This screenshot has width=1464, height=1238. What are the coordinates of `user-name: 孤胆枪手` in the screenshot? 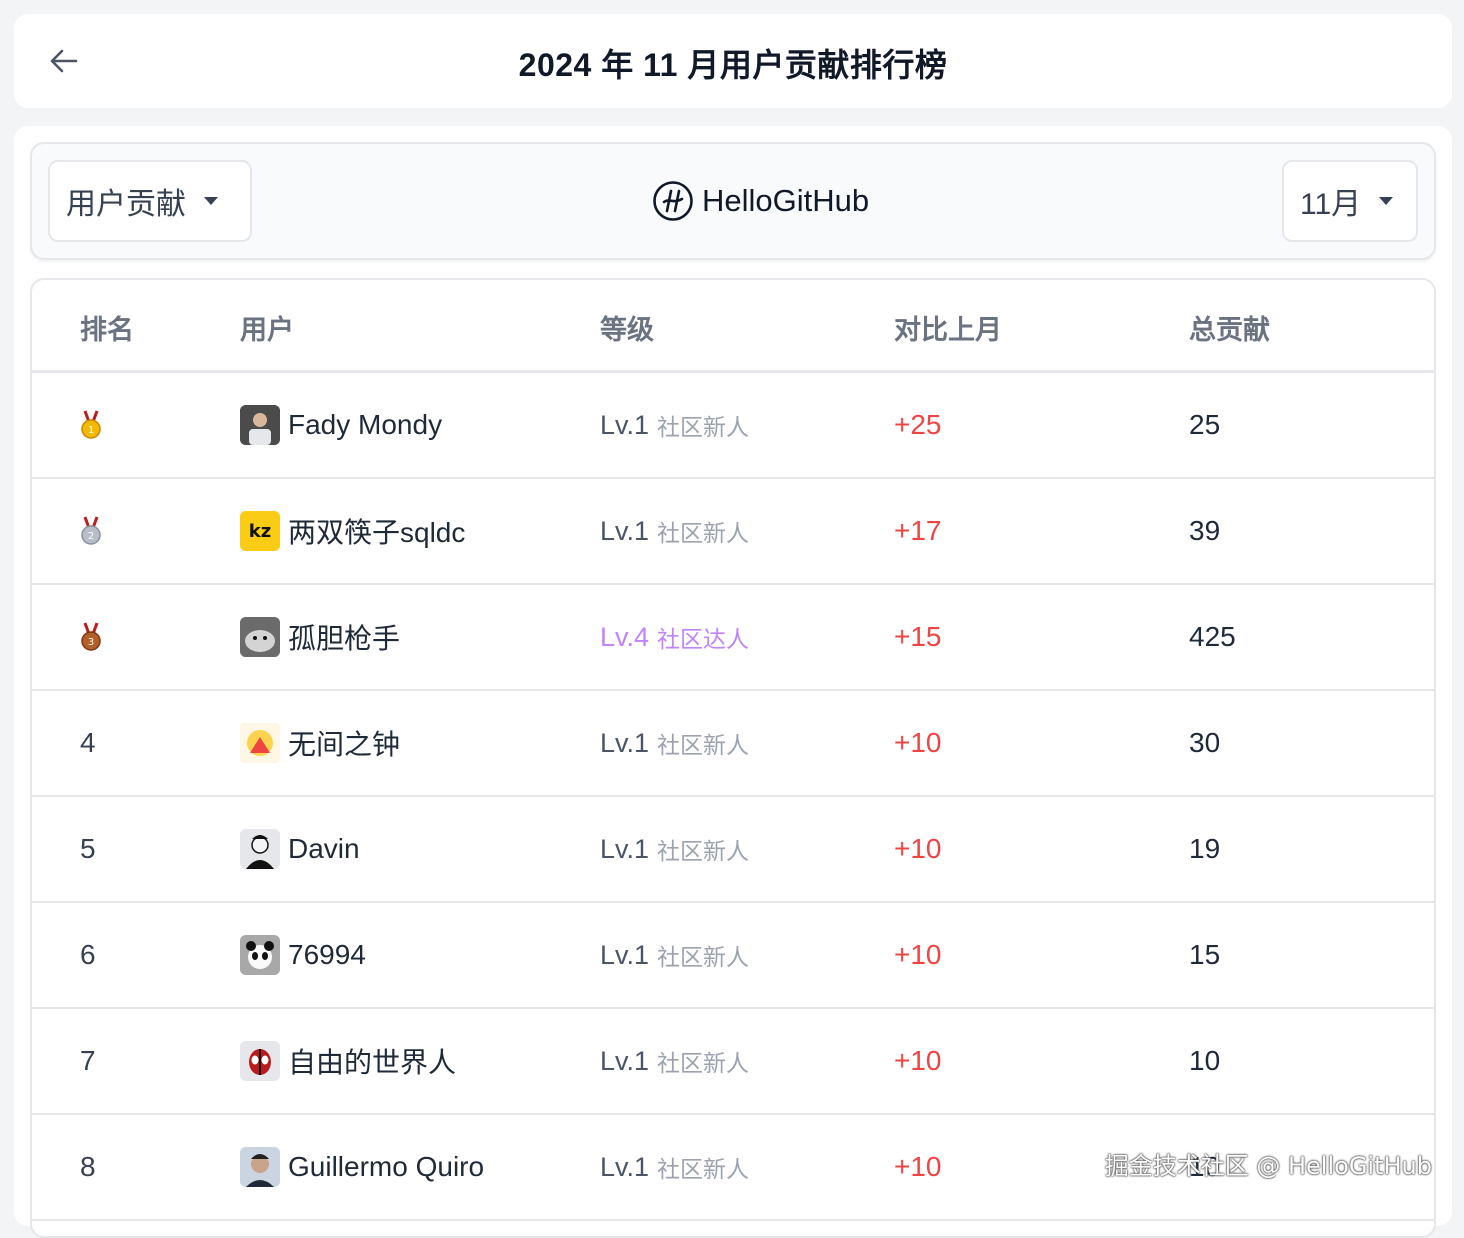 It's located at (344, 637).